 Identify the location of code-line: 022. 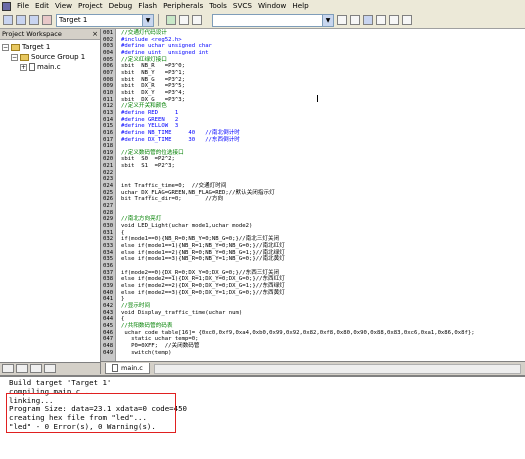
(314, 173).